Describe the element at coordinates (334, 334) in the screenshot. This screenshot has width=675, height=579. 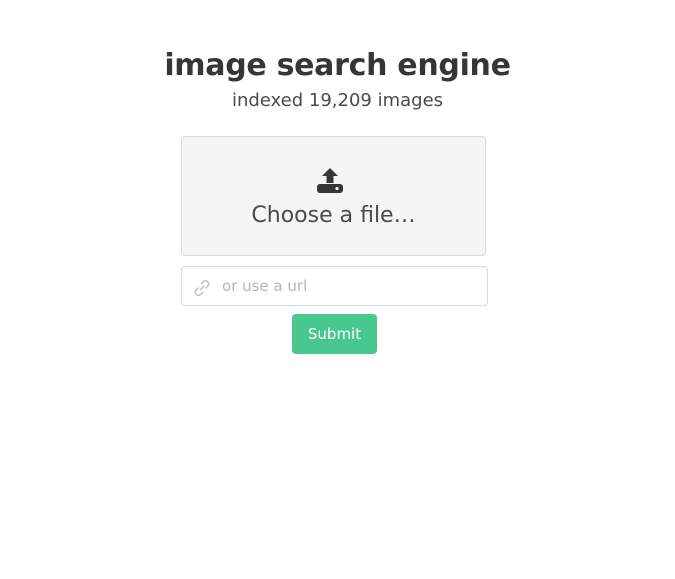
I see `submit-button: Submit` at that location.